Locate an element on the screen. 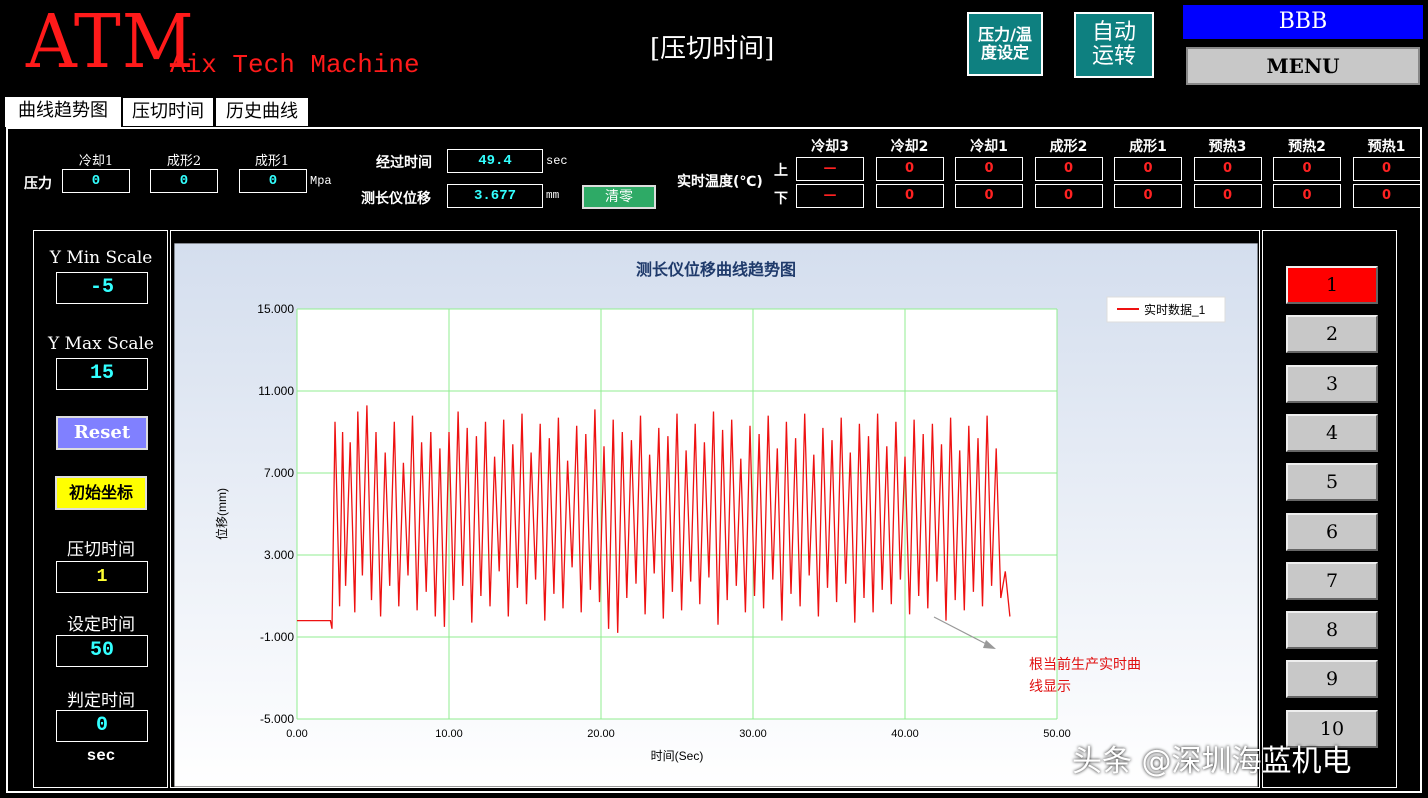 The image size is (1428, 798). page-button-2: 2 is located at coordinates (1332, 334).